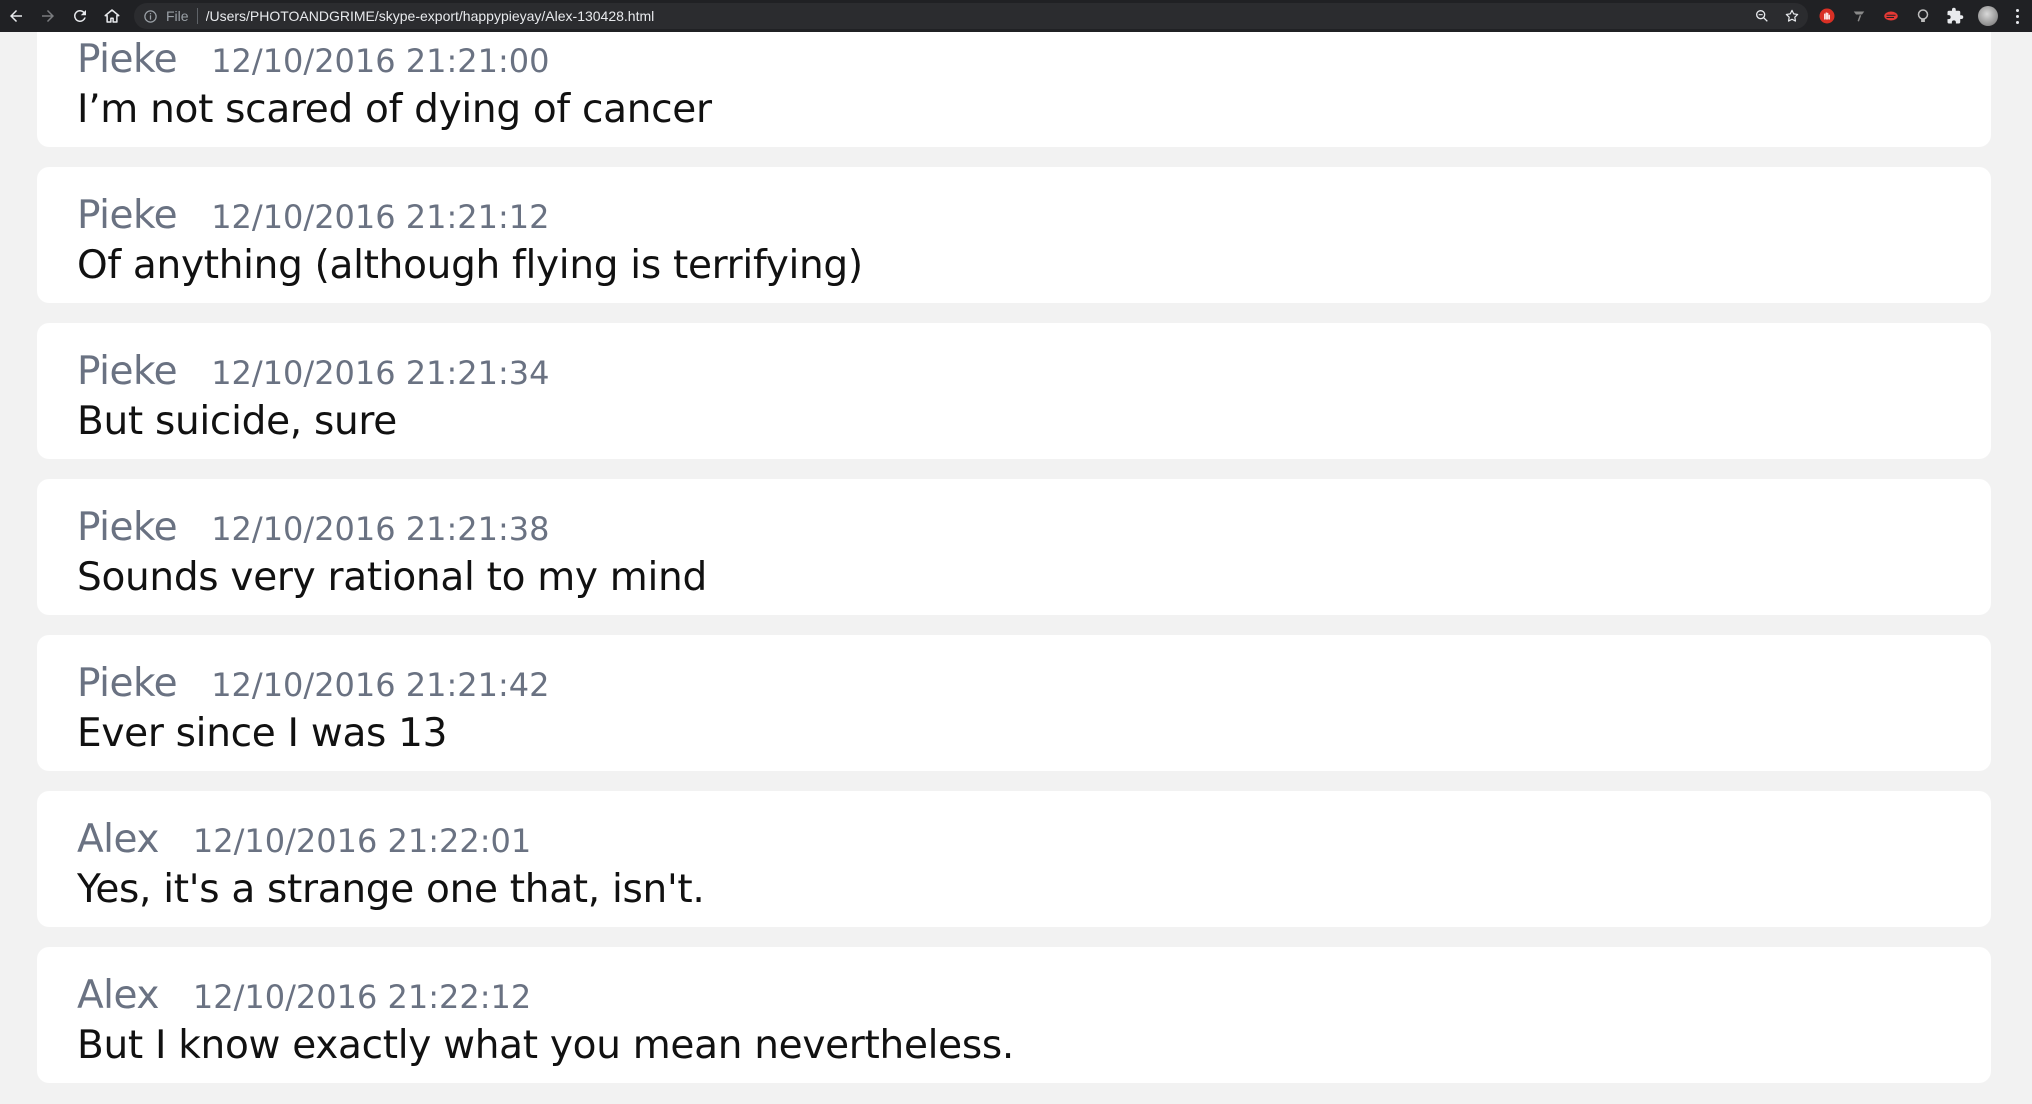 This screenshot has height=1104, width=2032. What do you see at coordinates (362, 841) in the screenshot?
I see `message-timestamp: 12/10/2016 21:22:01` at bounding box center [362, 841].